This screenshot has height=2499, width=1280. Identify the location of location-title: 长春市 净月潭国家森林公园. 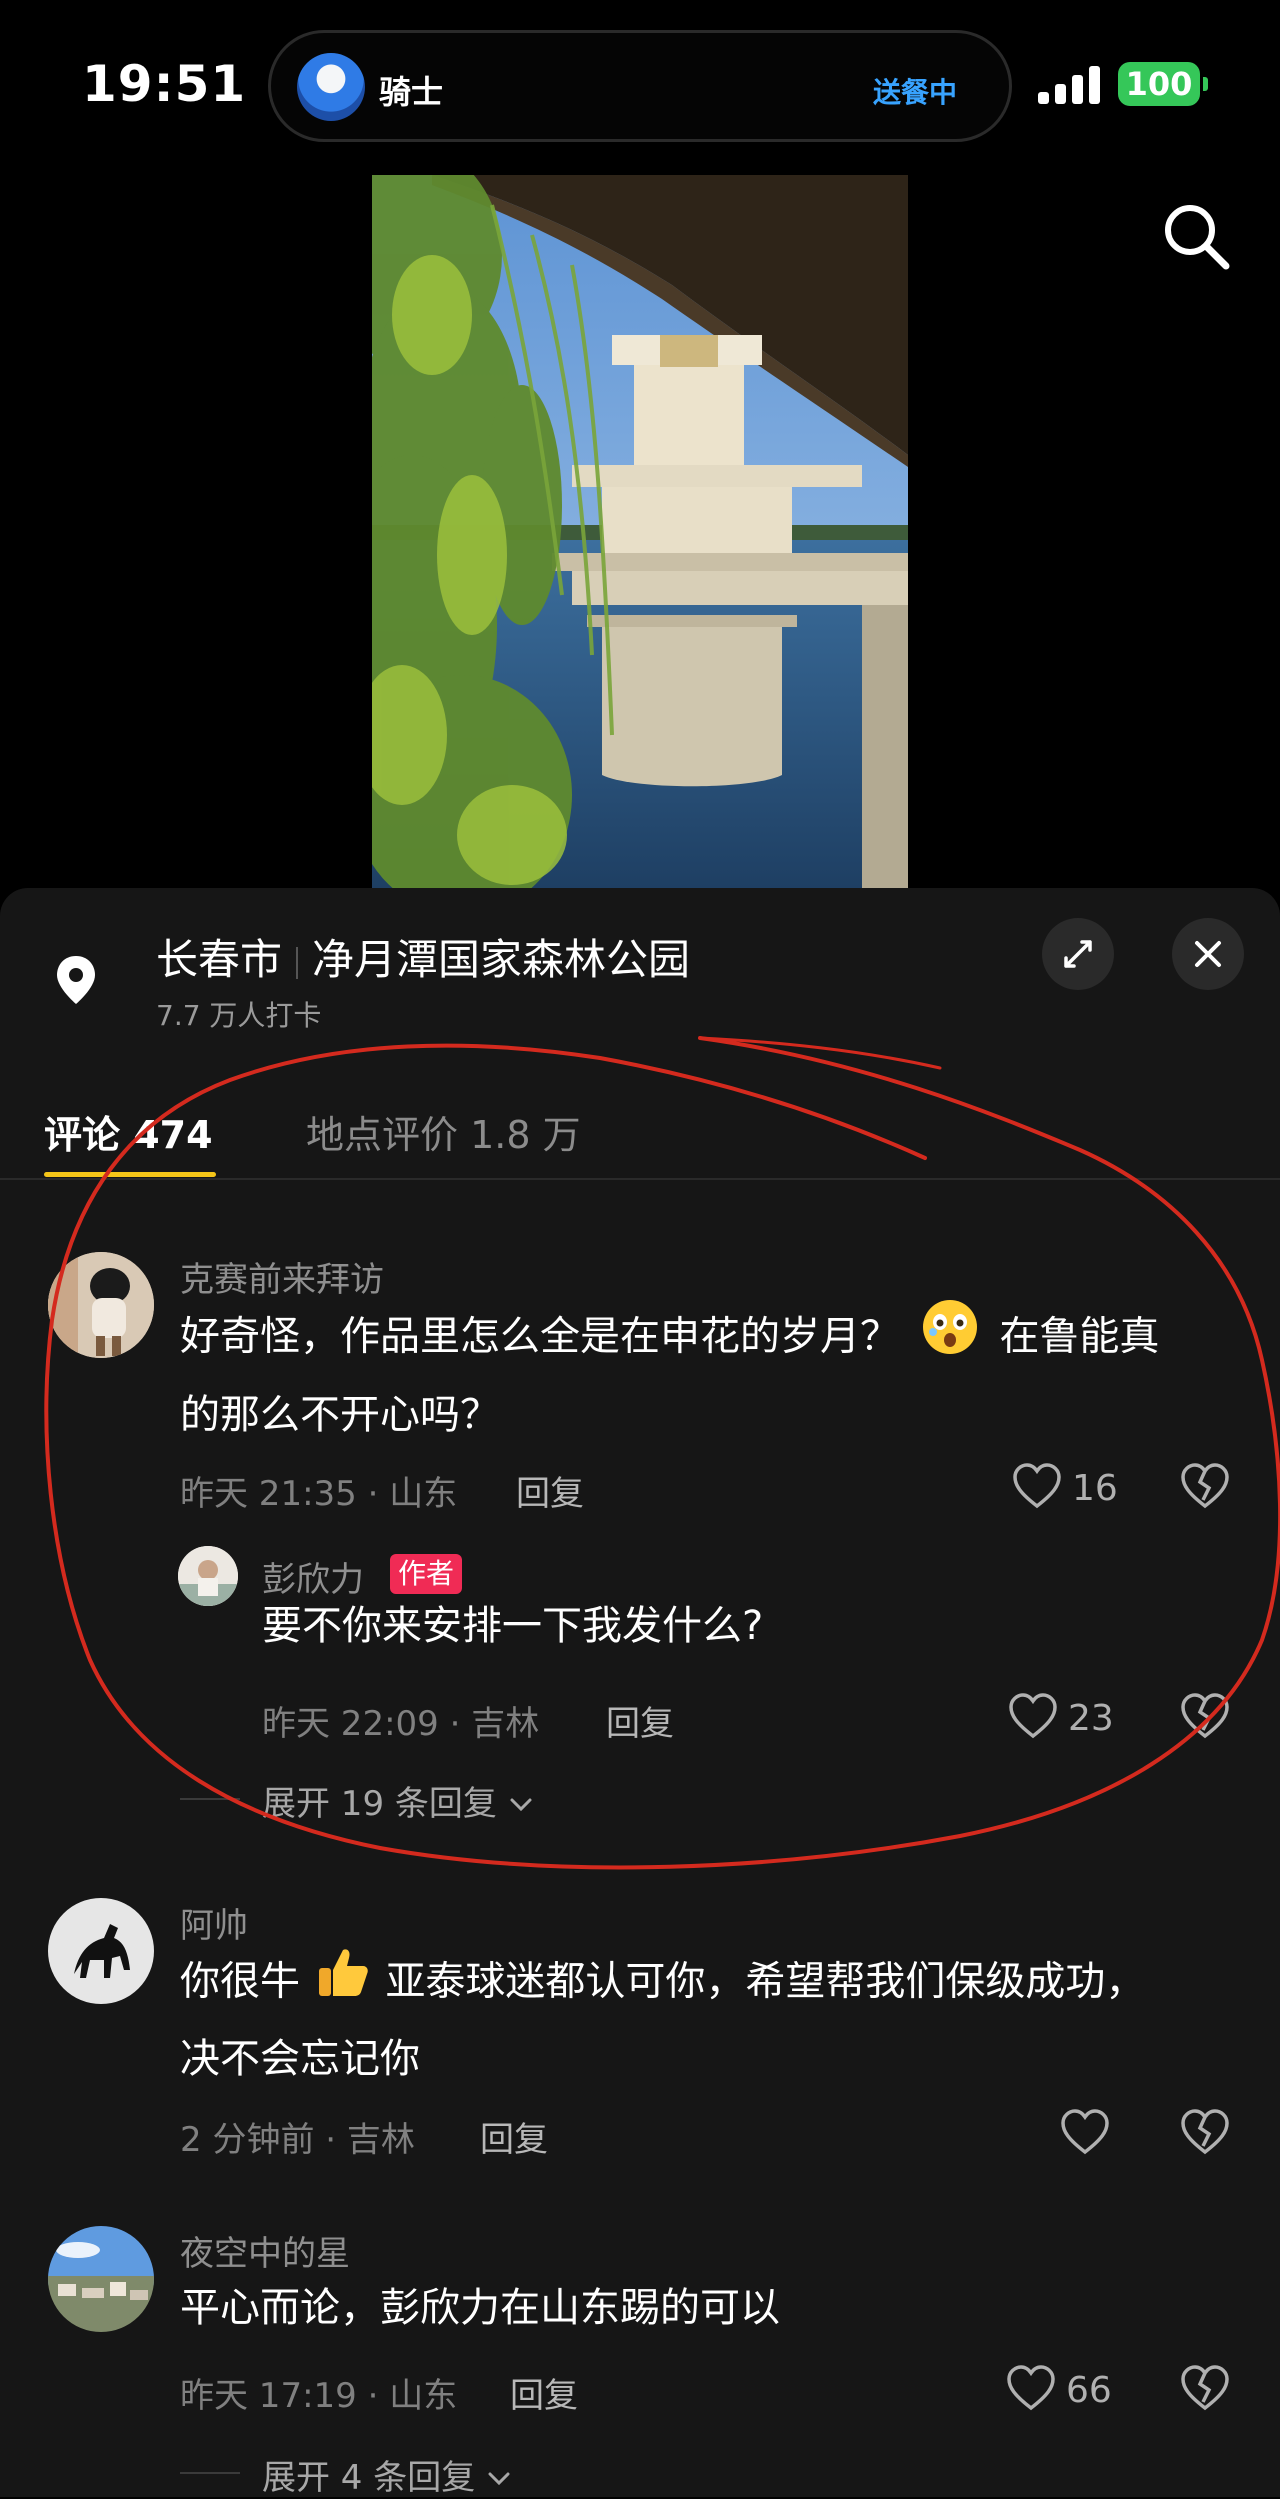
(423, 956).